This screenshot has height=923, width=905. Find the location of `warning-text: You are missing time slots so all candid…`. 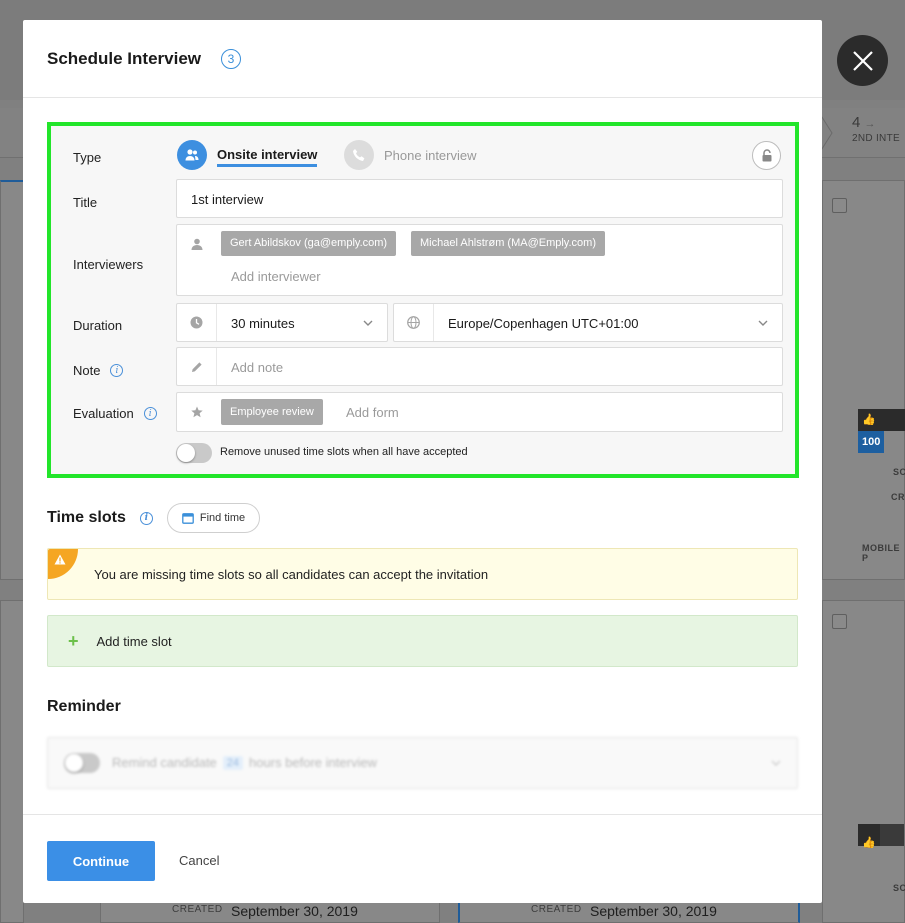

warning-text: You are missing time slots so all candid… is located at coordinates (291, 574).